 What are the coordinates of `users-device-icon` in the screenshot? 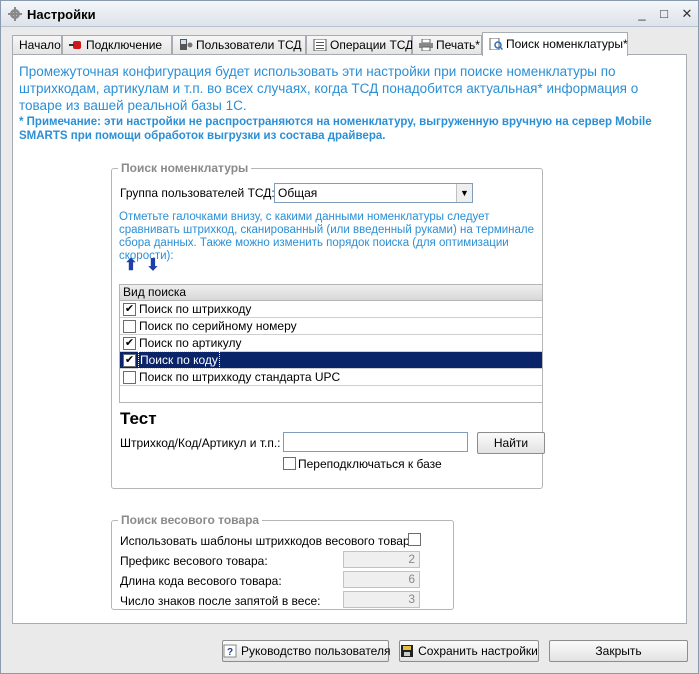 It's located at (186, 44).